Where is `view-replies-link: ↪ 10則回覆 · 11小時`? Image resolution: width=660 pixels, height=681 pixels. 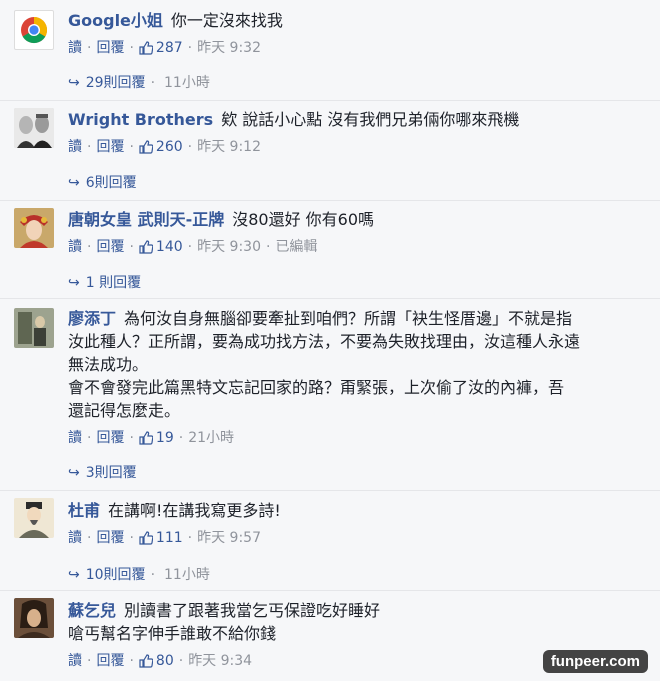
view-replies-link: ↪ 10則回覆 · 11小時 is located at coordinates (139, 574).